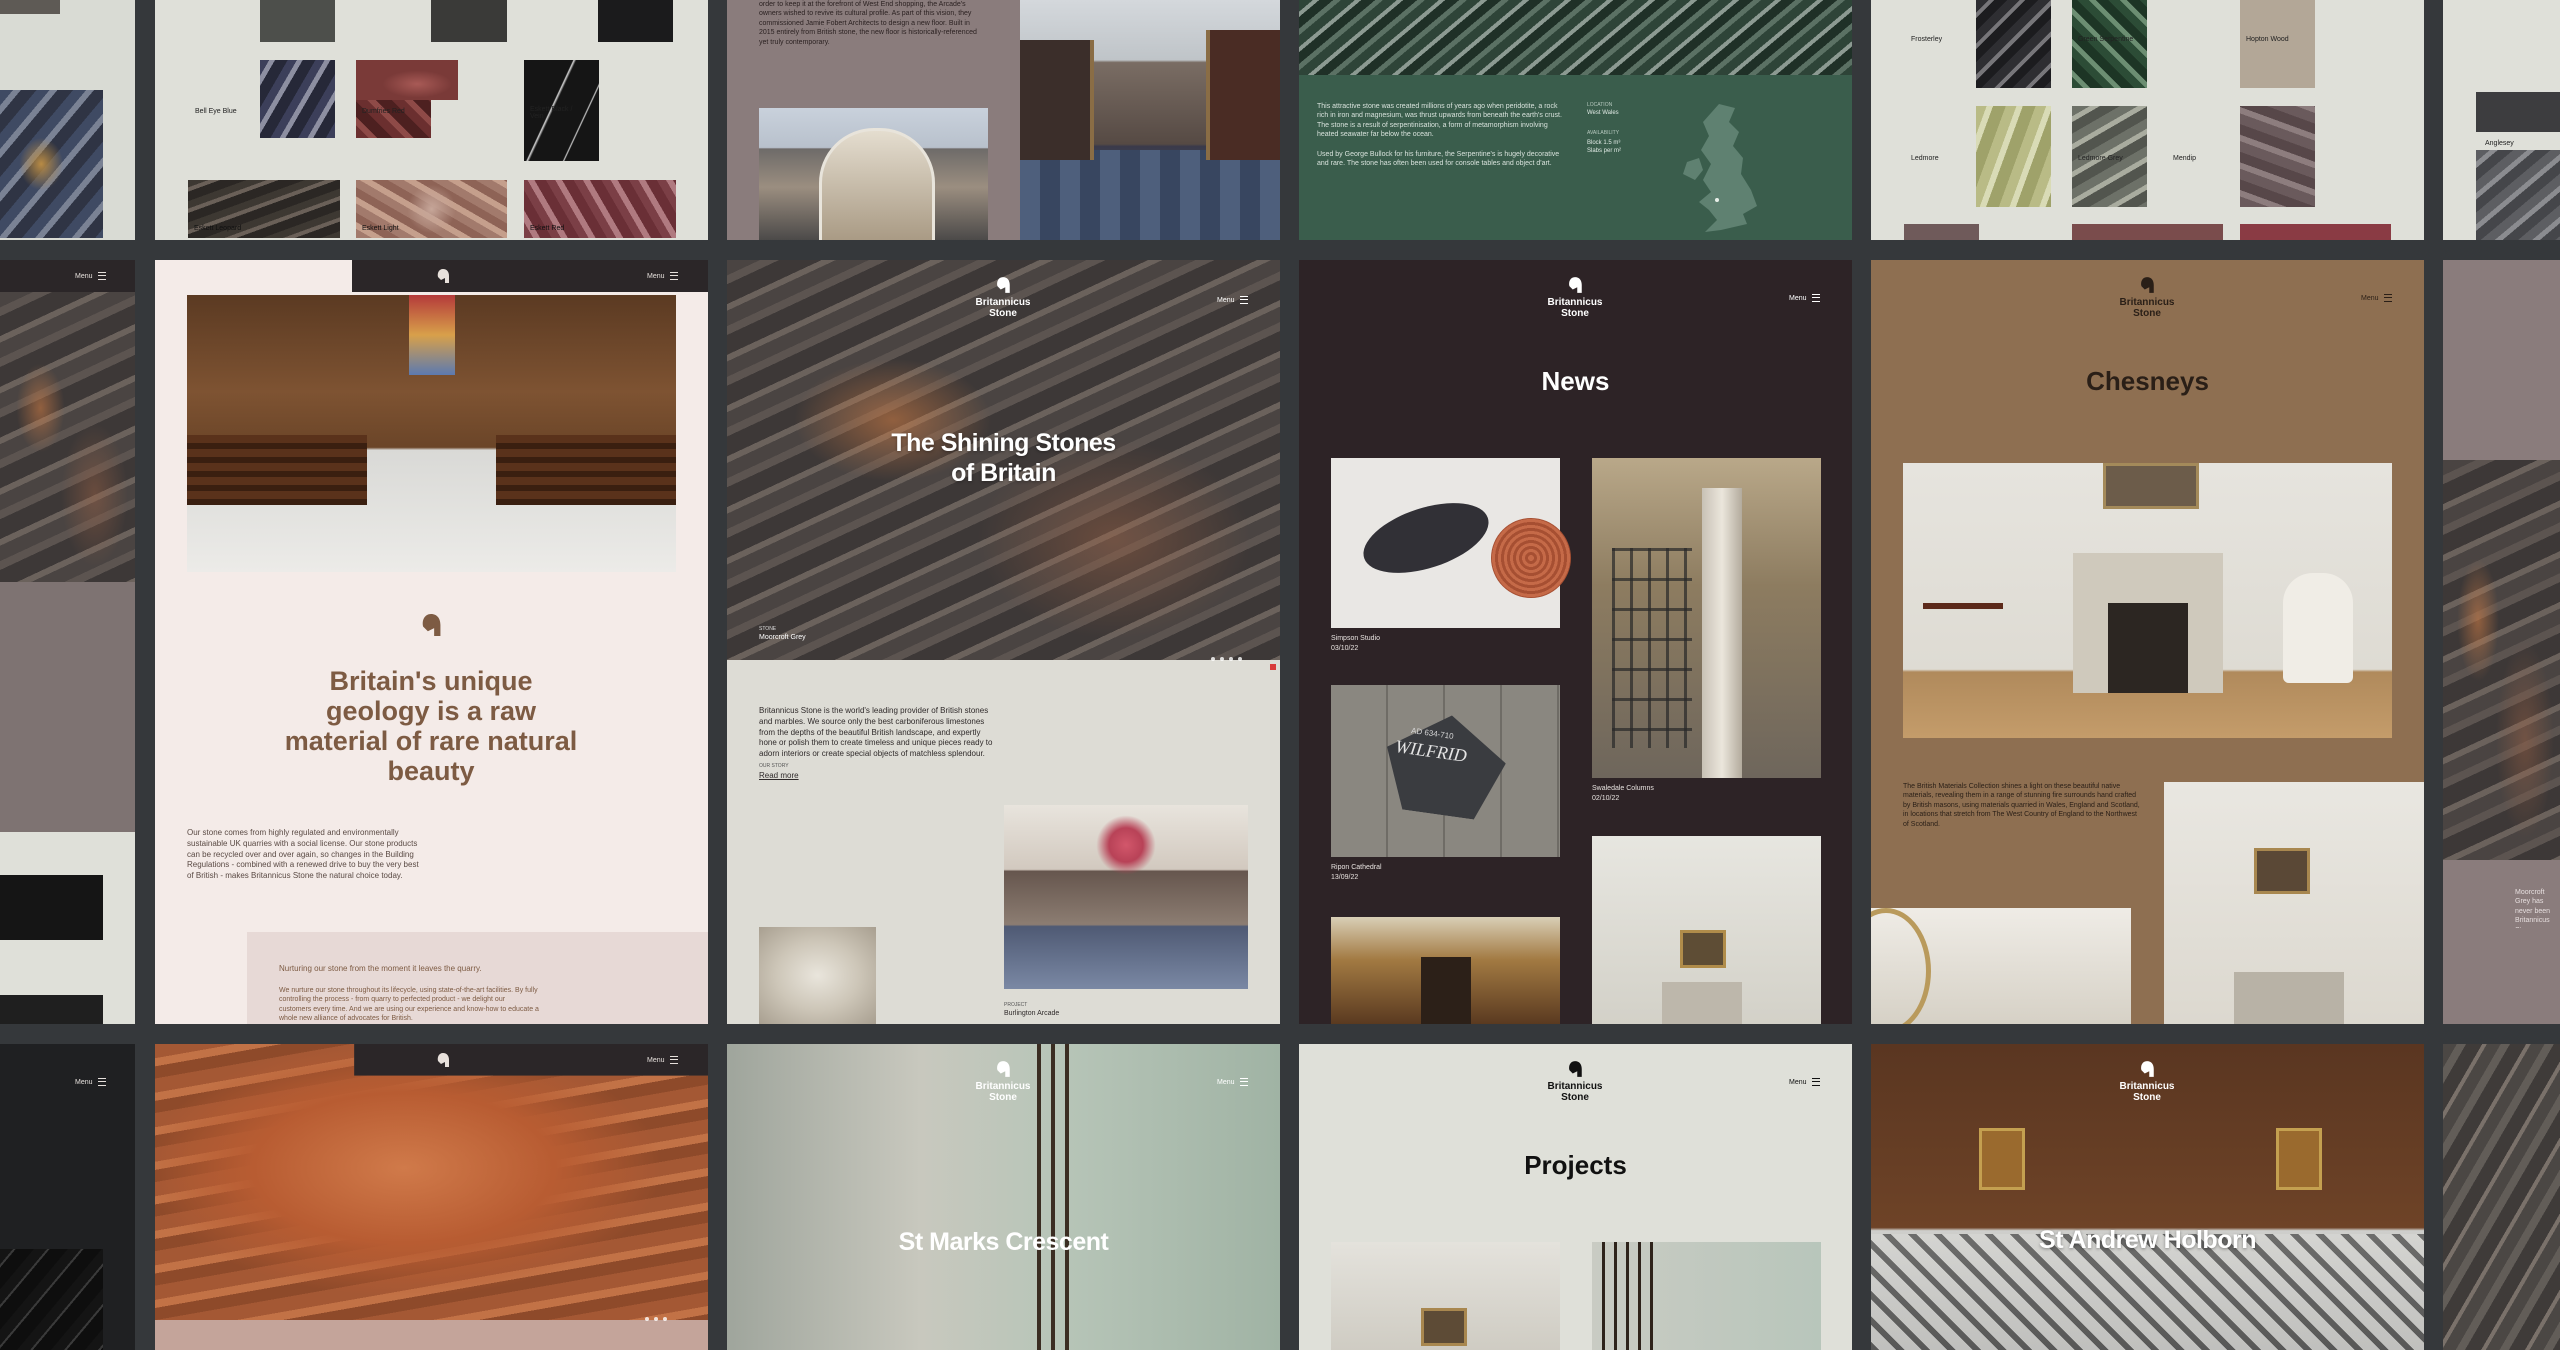 This screenshot has width=2560, height=1350. I want to click on brand-name-line1: Britannicus, so click(1575, 1086).